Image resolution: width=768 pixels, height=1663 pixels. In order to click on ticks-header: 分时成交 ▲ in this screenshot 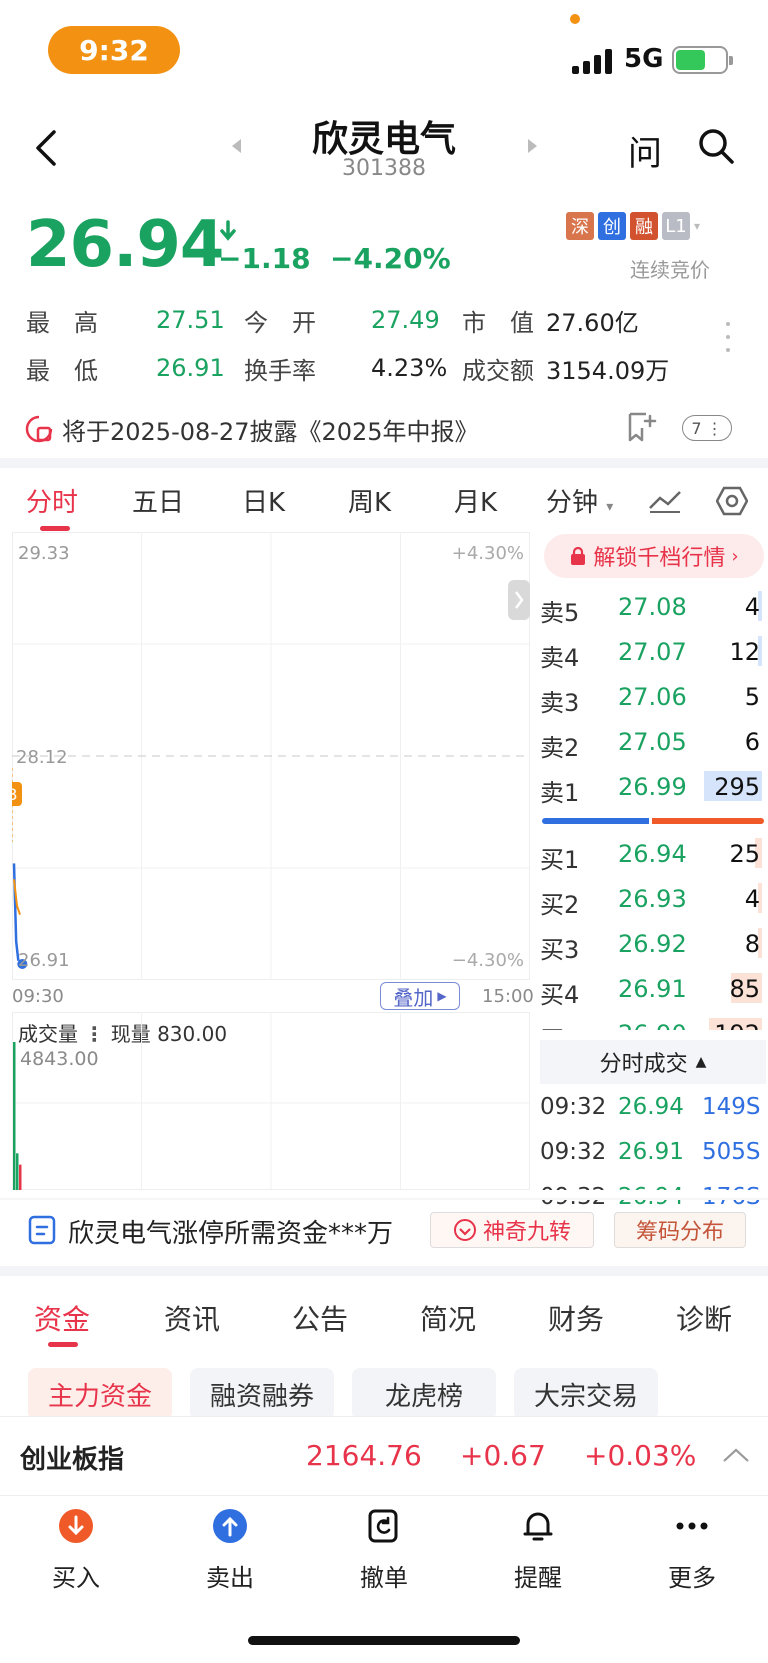, I will do `click(653, 1062)`.